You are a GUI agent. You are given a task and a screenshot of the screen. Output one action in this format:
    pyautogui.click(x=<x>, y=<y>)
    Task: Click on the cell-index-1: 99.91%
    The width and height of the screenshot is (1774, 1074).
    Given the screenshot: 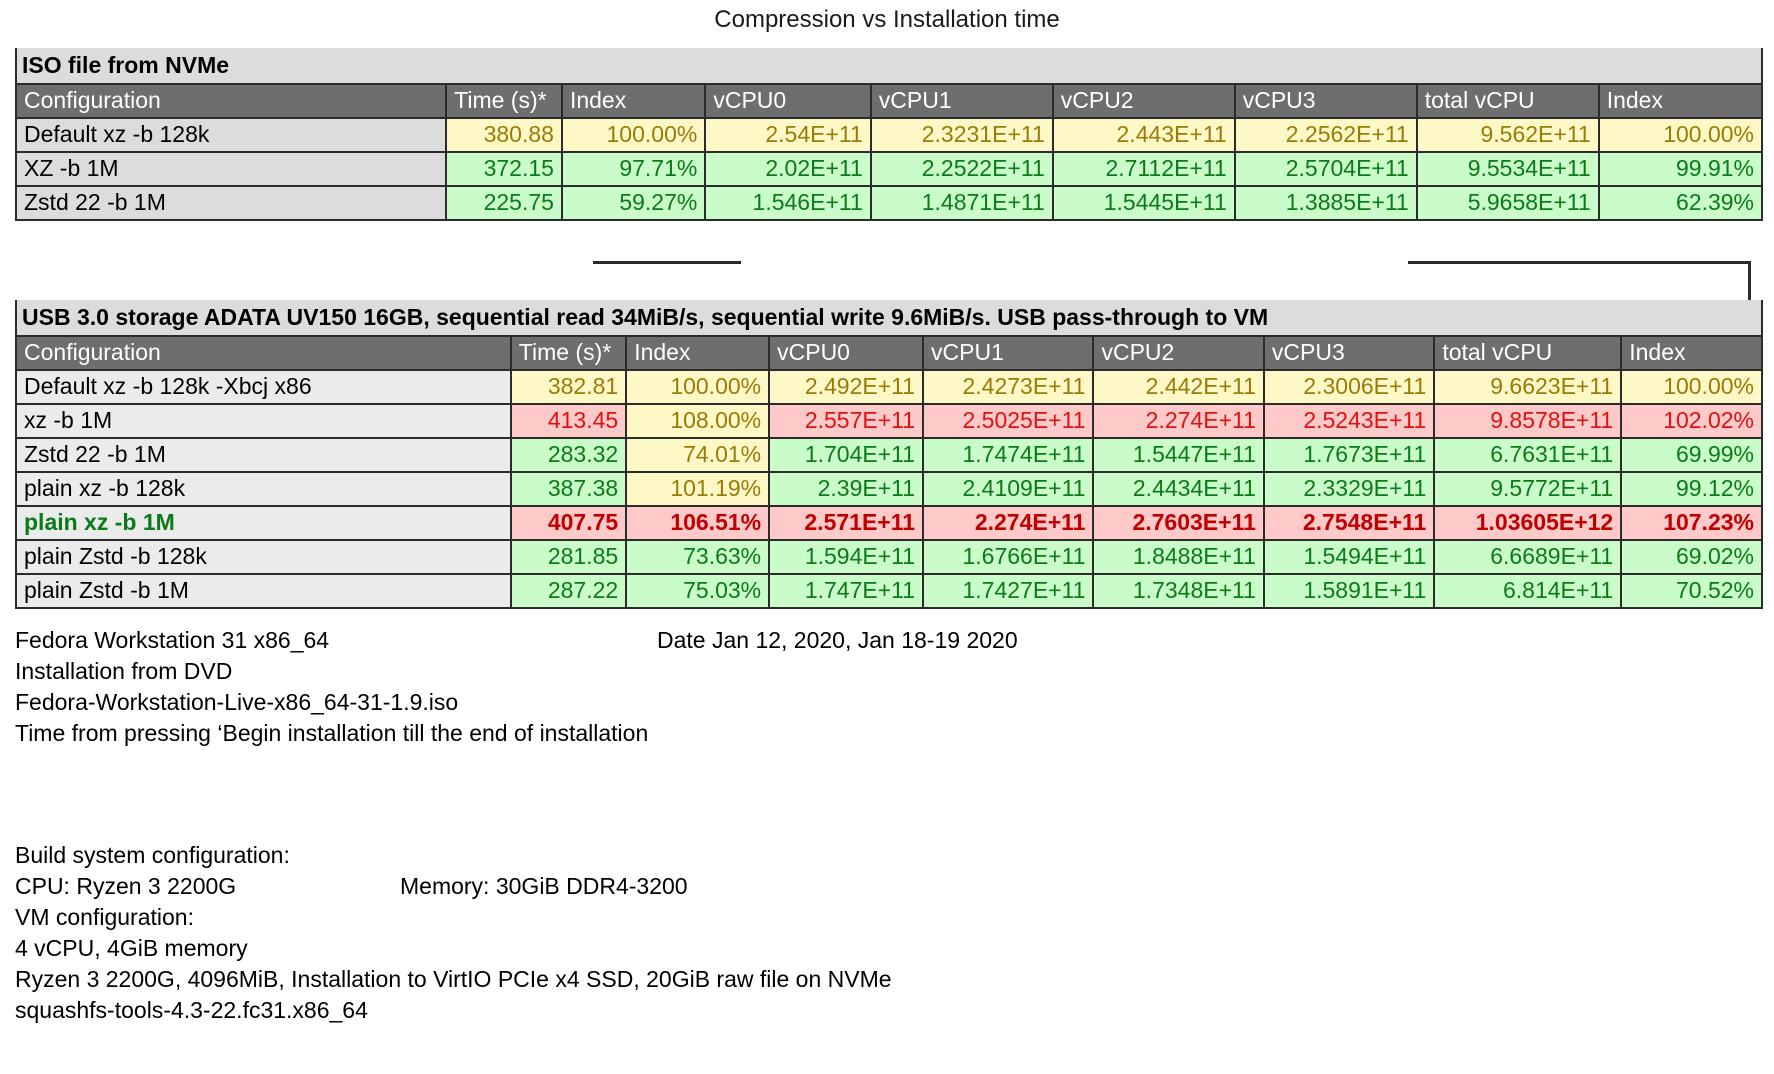 What is the action you would take?
    pyautogui.click(x=1680, y=169)
    